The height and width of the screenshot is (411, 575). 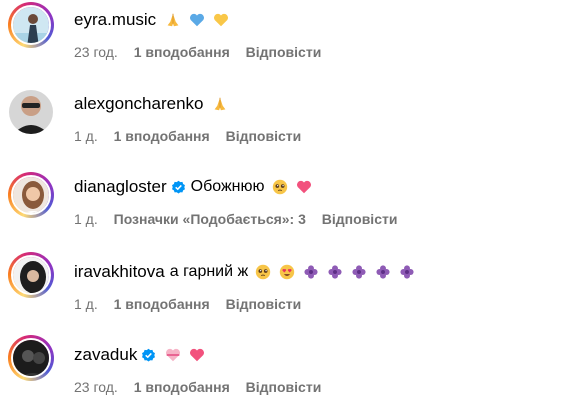 What do you see at coordinates (287, 272) in the screenshot?
I see `heart-eyes-icon` at bounding box center [287, 272].